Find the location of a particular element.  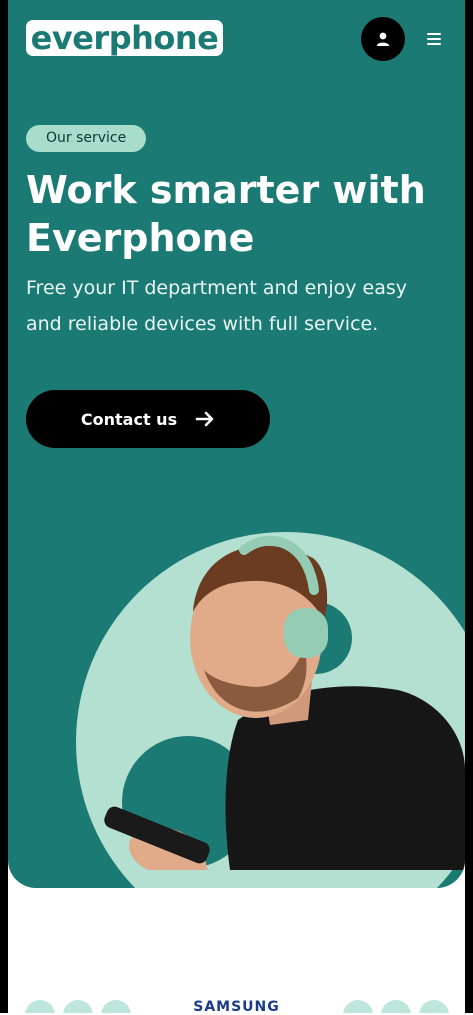

frame-right-edge is located at coordinates (469, 506).